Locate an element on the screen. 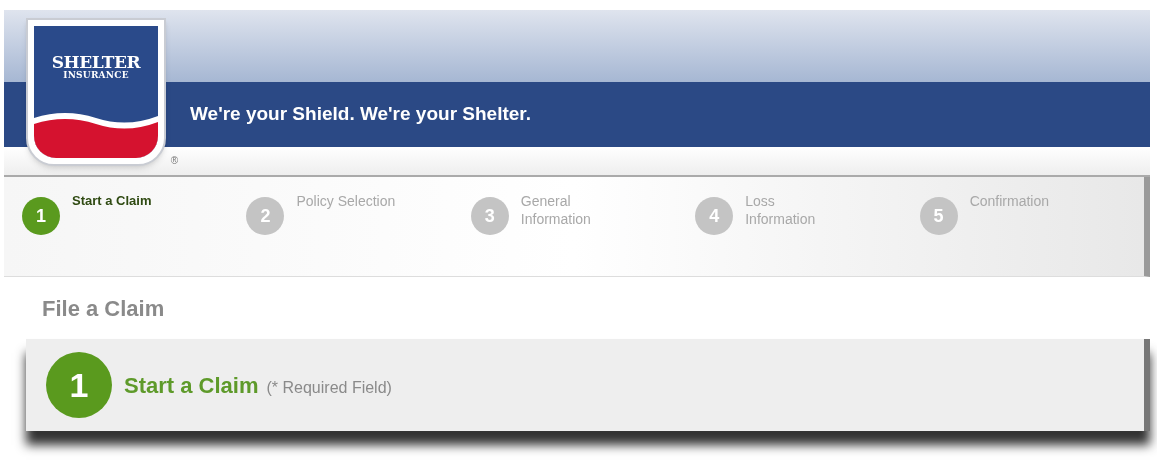  step-tab: 2 Policy Selection is located at coordinates (358, 214).